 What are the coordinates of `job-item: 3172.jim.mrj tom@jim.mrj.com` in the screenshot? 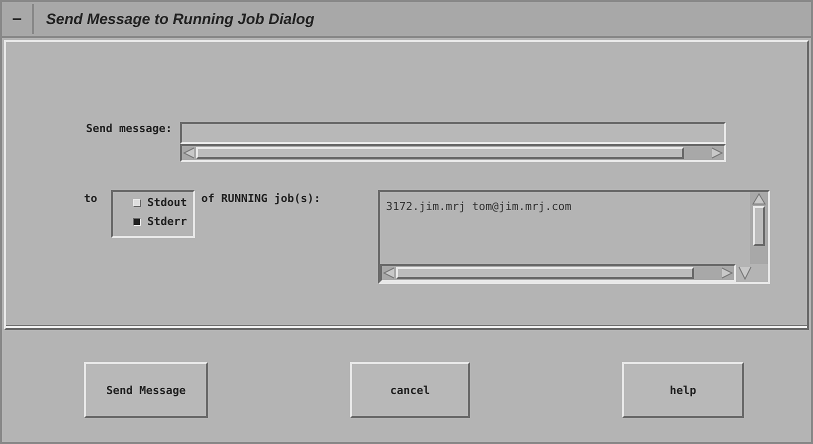 It's located at (565, 206).